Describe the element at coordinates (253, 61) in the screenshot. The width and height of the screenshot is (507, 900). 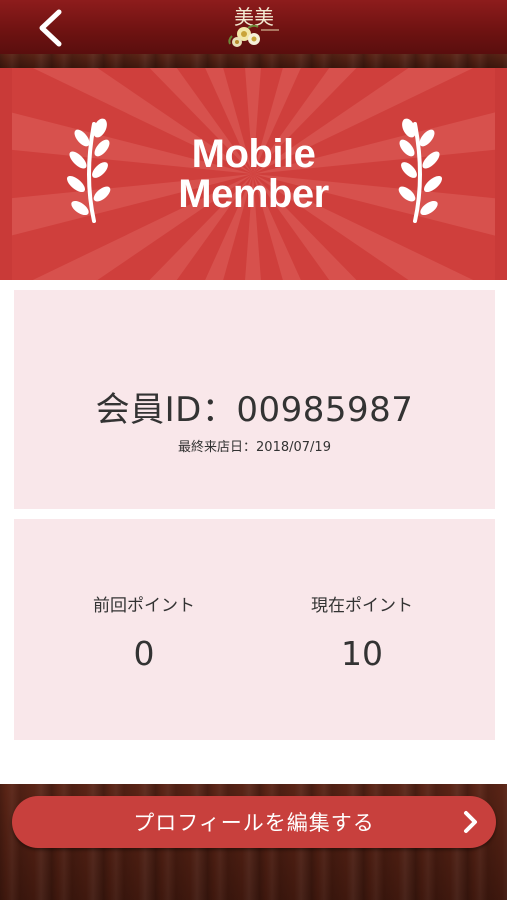
I see `wood-strip` at that location.